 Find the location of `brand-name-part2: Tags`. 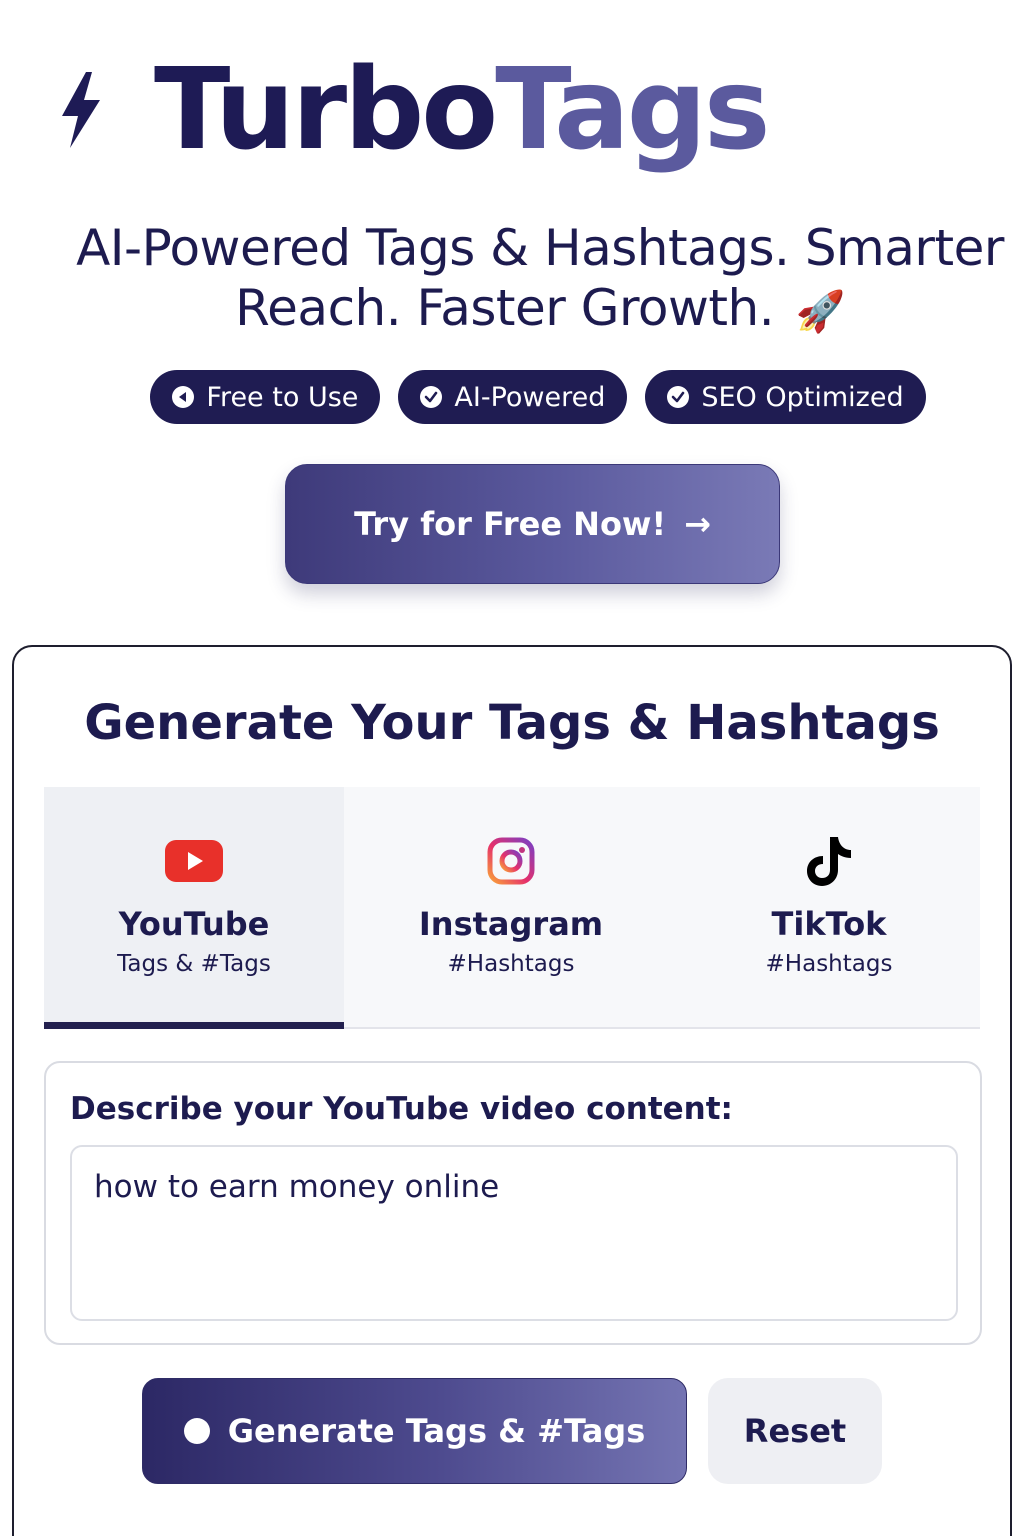

brand-name-part2: Tags is located at coordinates (632, 110).